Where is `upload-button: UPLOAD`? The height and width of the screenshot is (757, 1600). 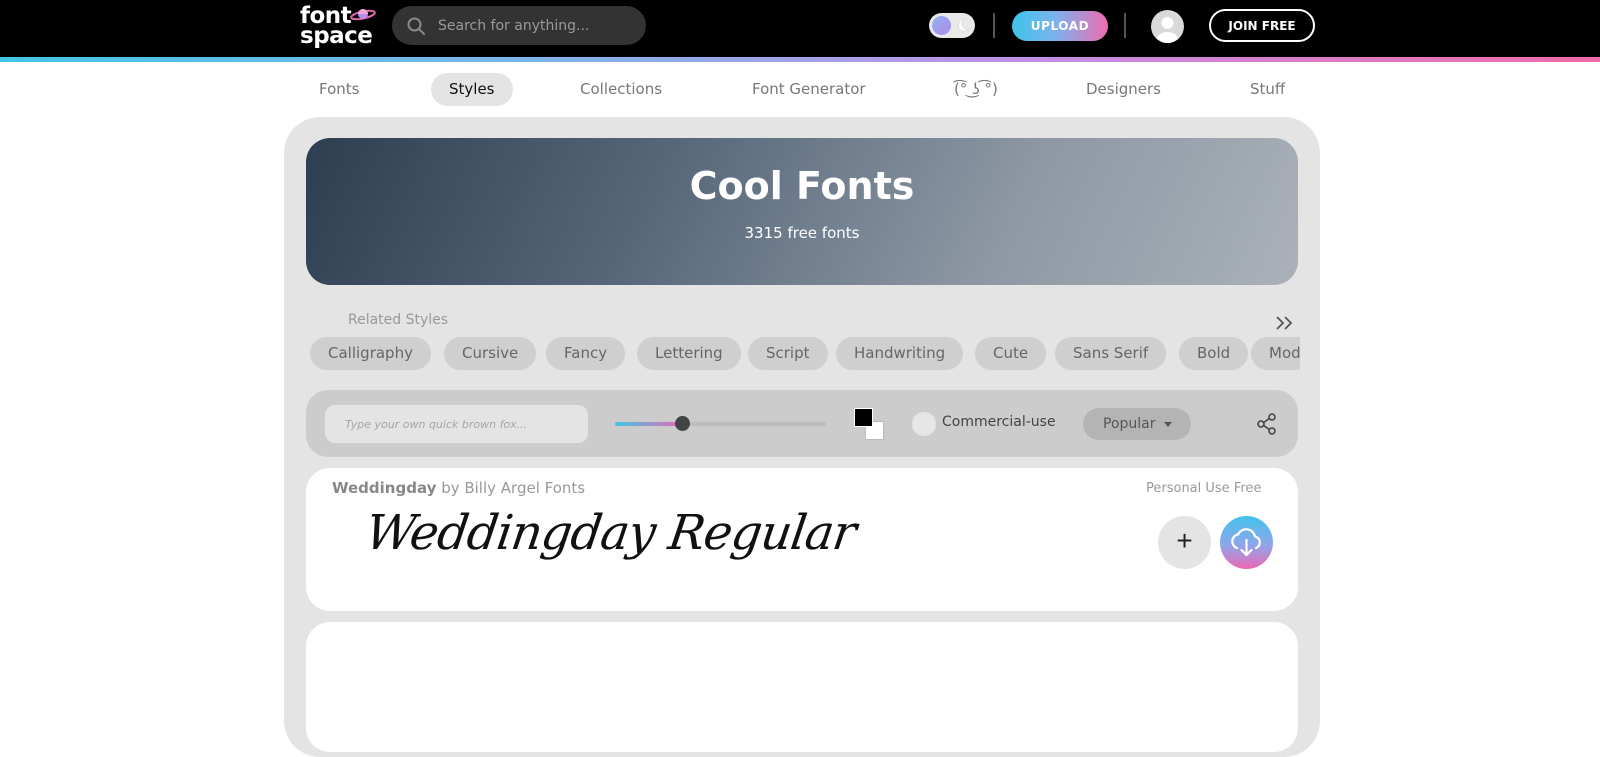 upload-button: UPLOAD is located at coordinates (1060, 26).